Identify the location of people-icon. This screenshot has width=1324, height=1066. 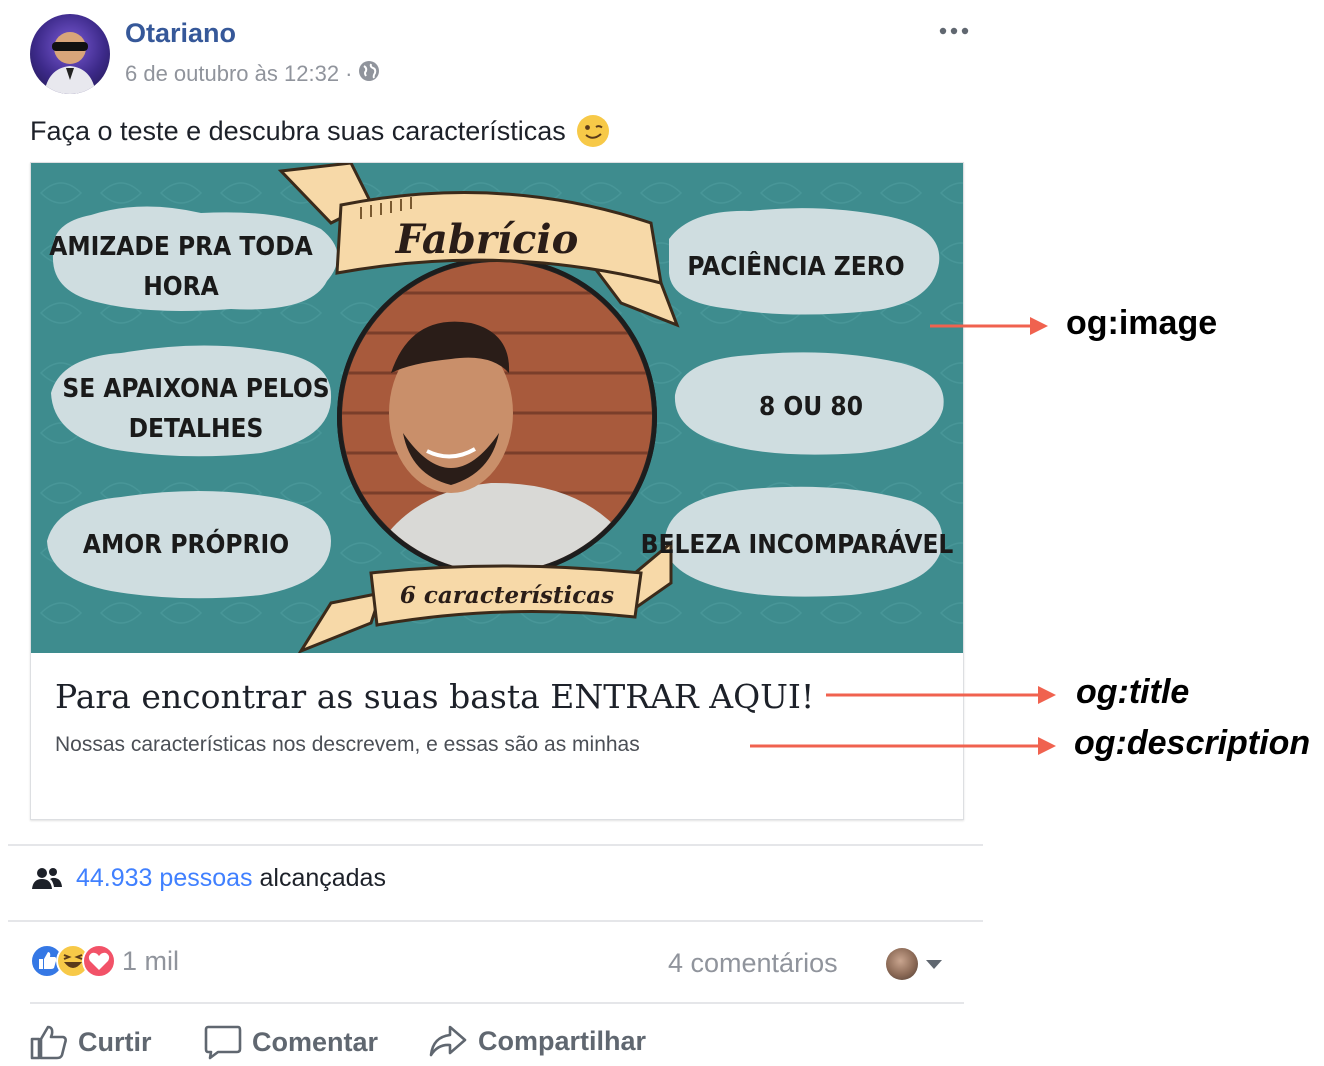
(47, 878).